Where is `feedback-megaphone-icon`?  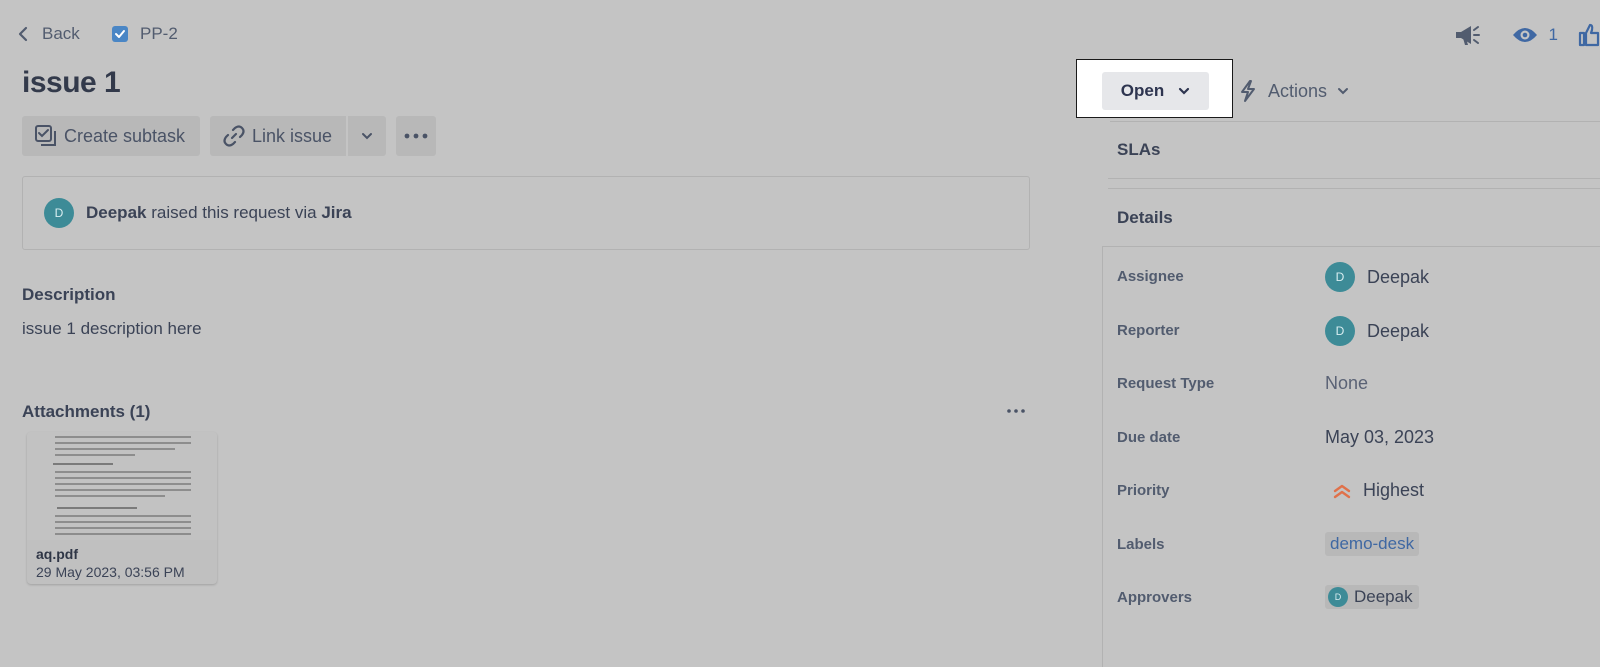
feedback-megaphone-icon is located at coordinates (1467, 35).